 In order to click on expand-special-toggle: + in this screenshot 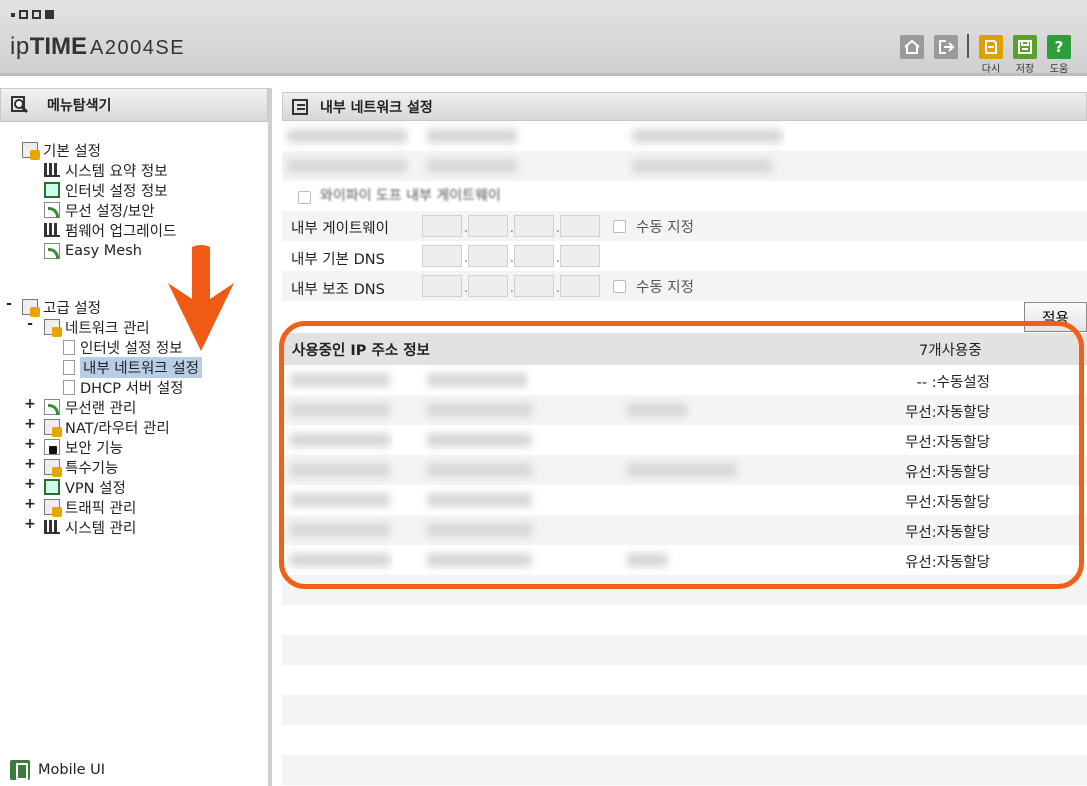, I will do `click(30, 464)`.